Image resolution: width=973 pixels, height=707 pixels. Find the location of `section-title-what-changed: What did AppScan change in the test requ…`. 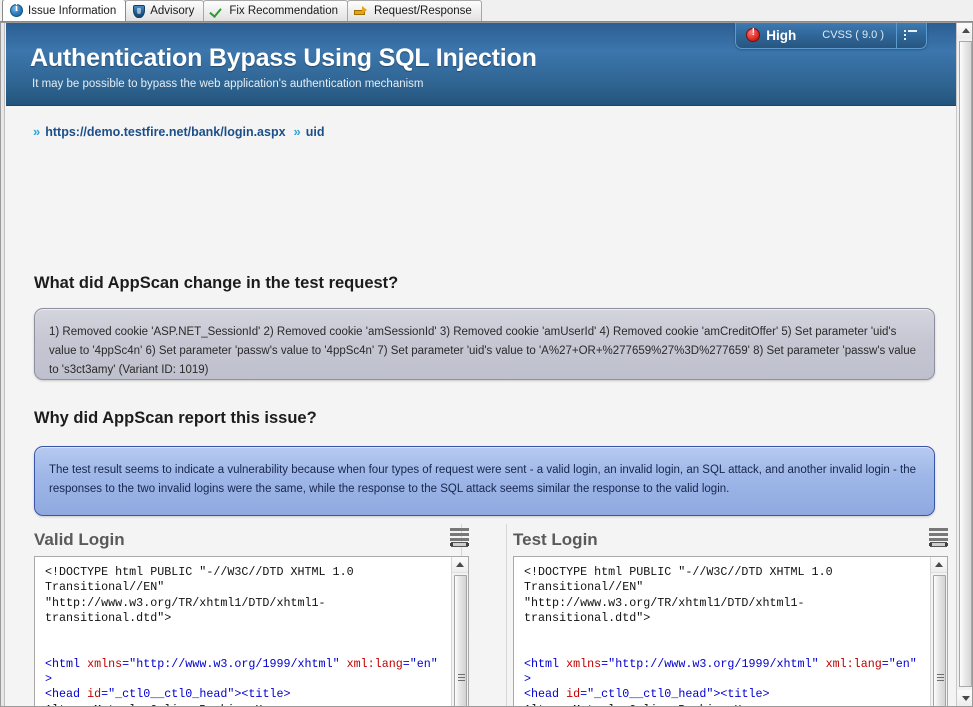

section-title-what-changed: What did AppScan change in the test requ… is located at coordinates (216, 283).